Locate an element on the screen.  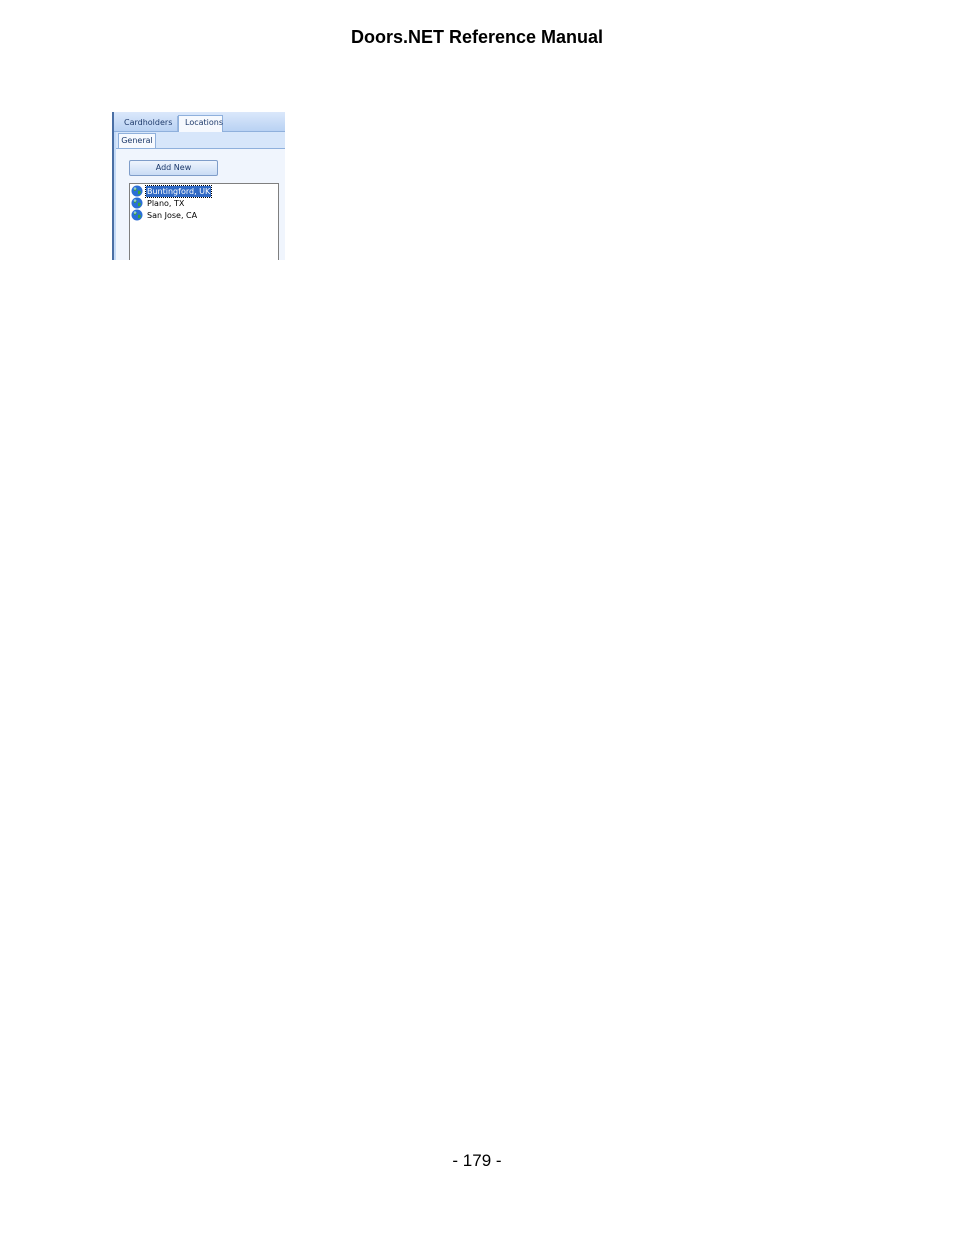
list-item-label: San Jose, CA is located at coordinates (172, 215).